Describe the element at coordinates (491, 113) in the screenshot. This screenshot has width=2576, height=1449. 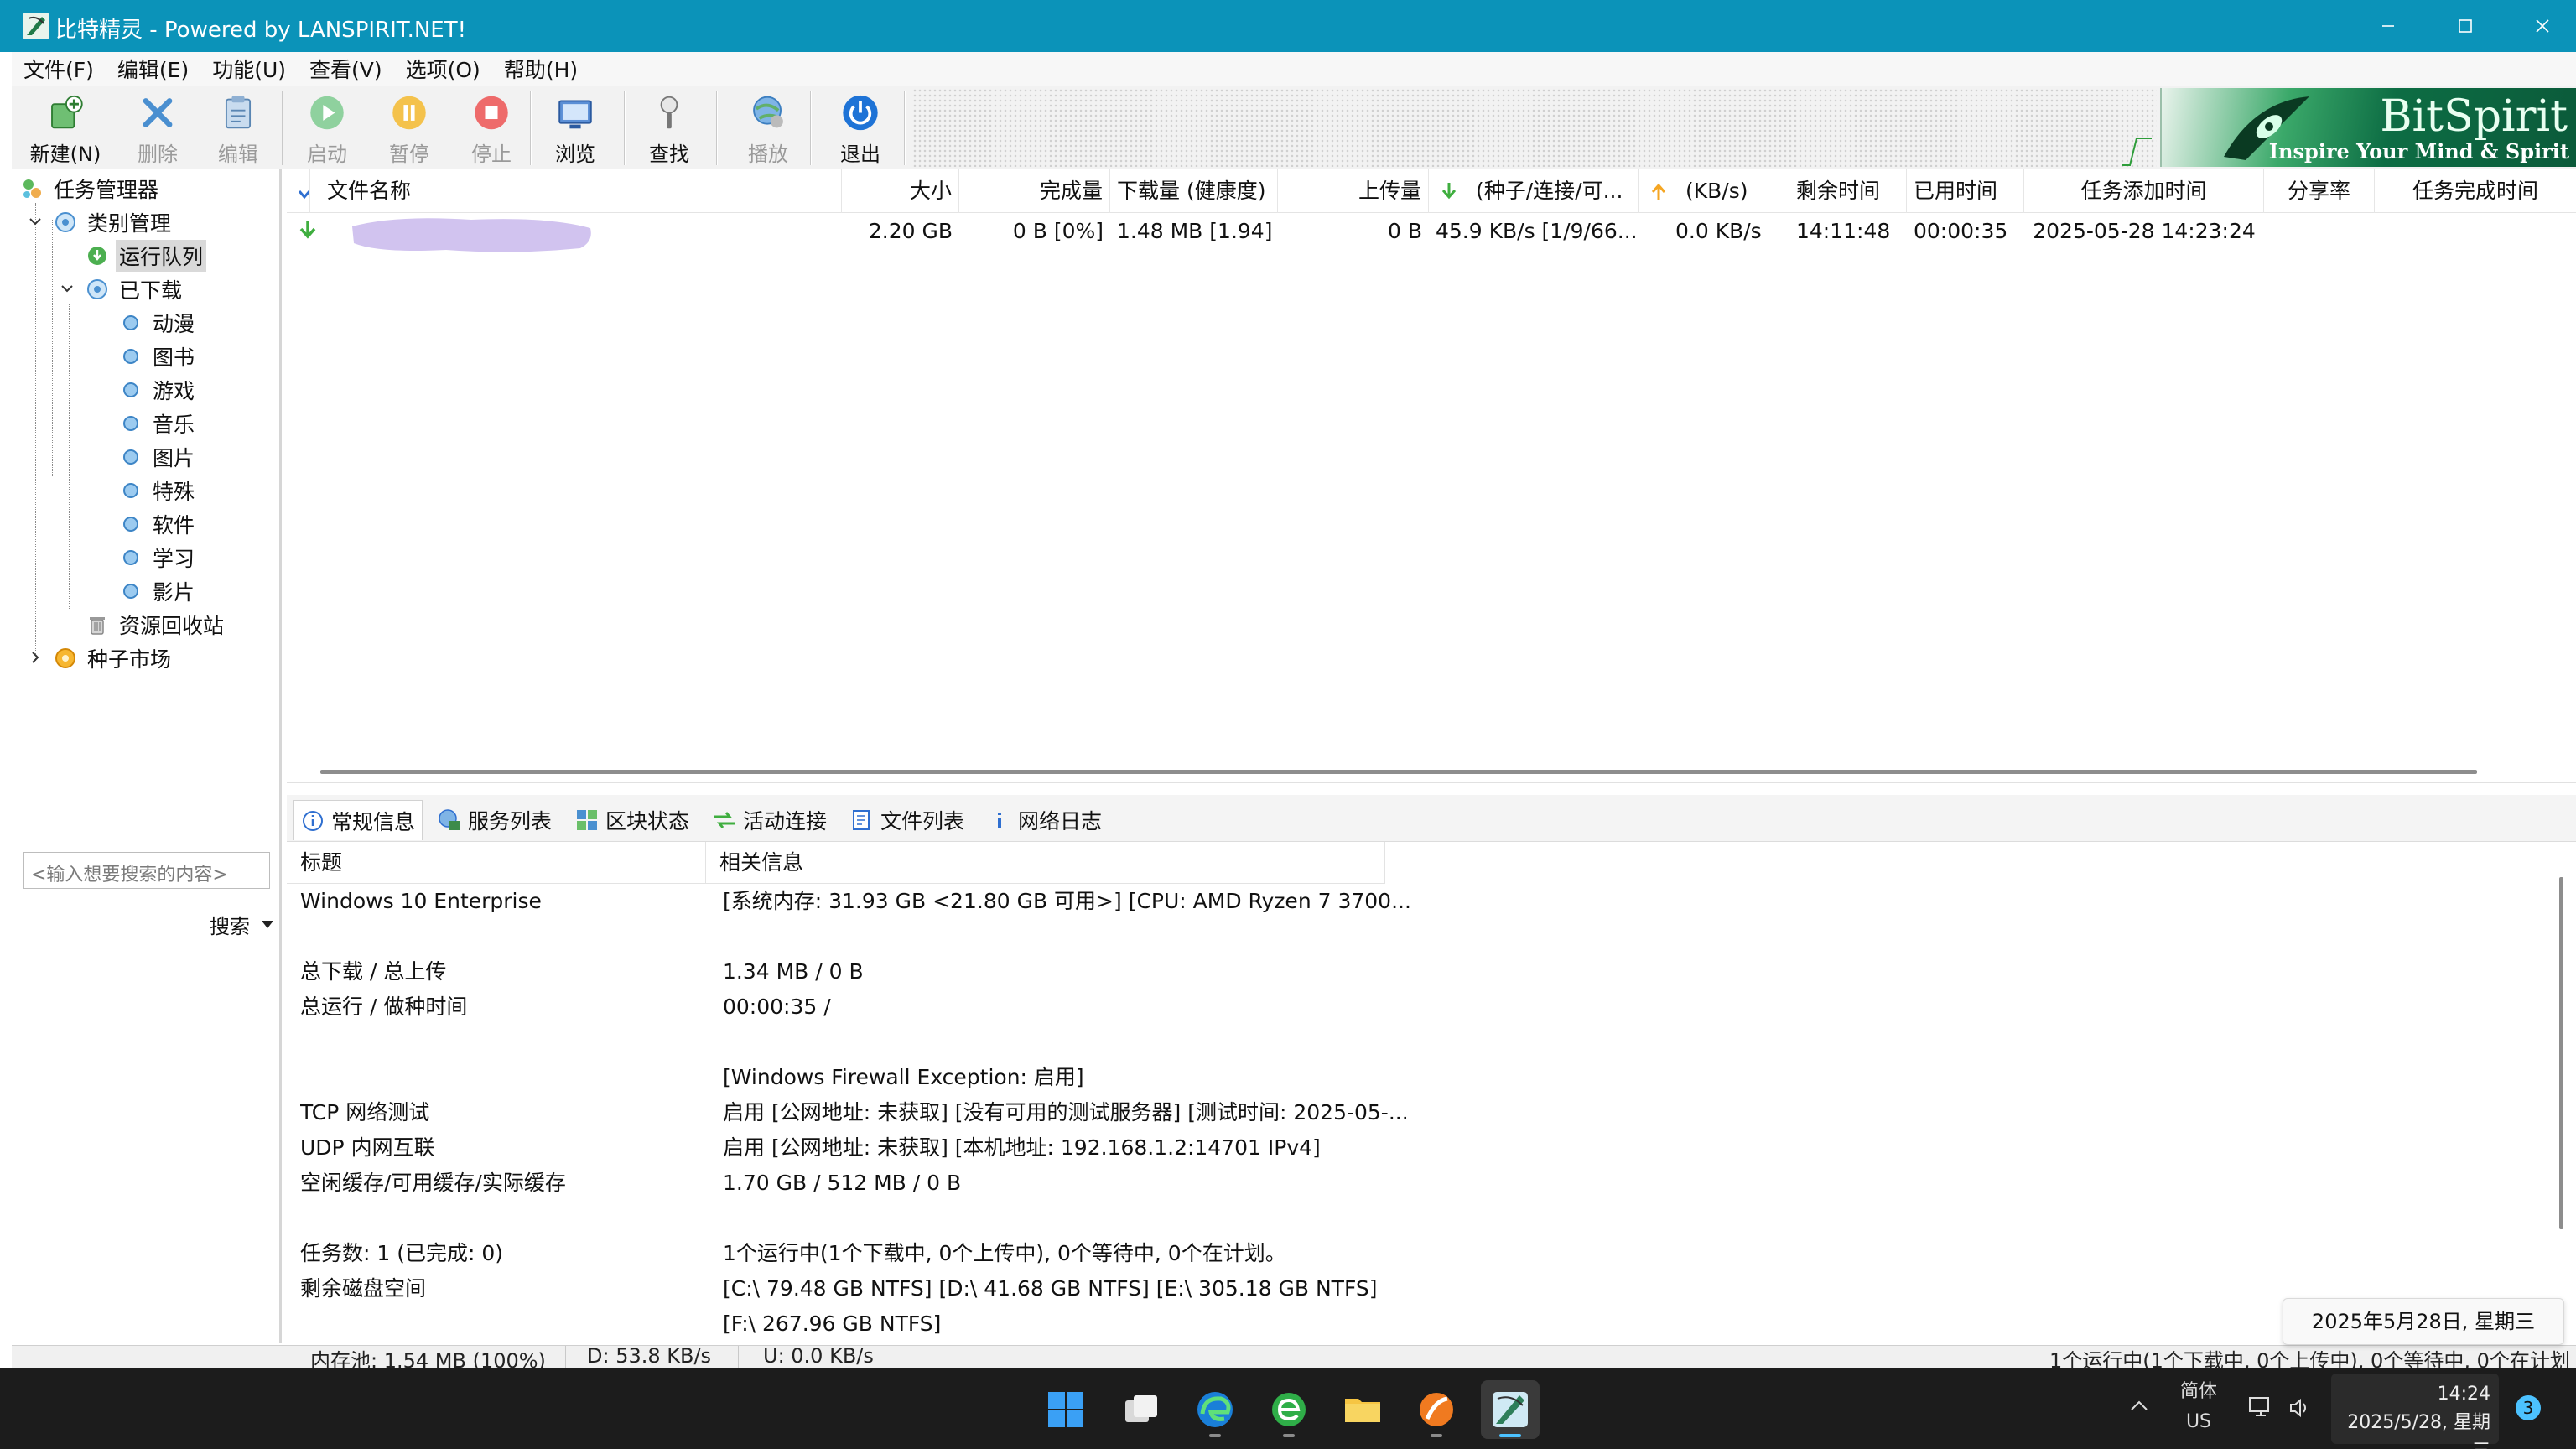
I see `stop-icon` at that location.